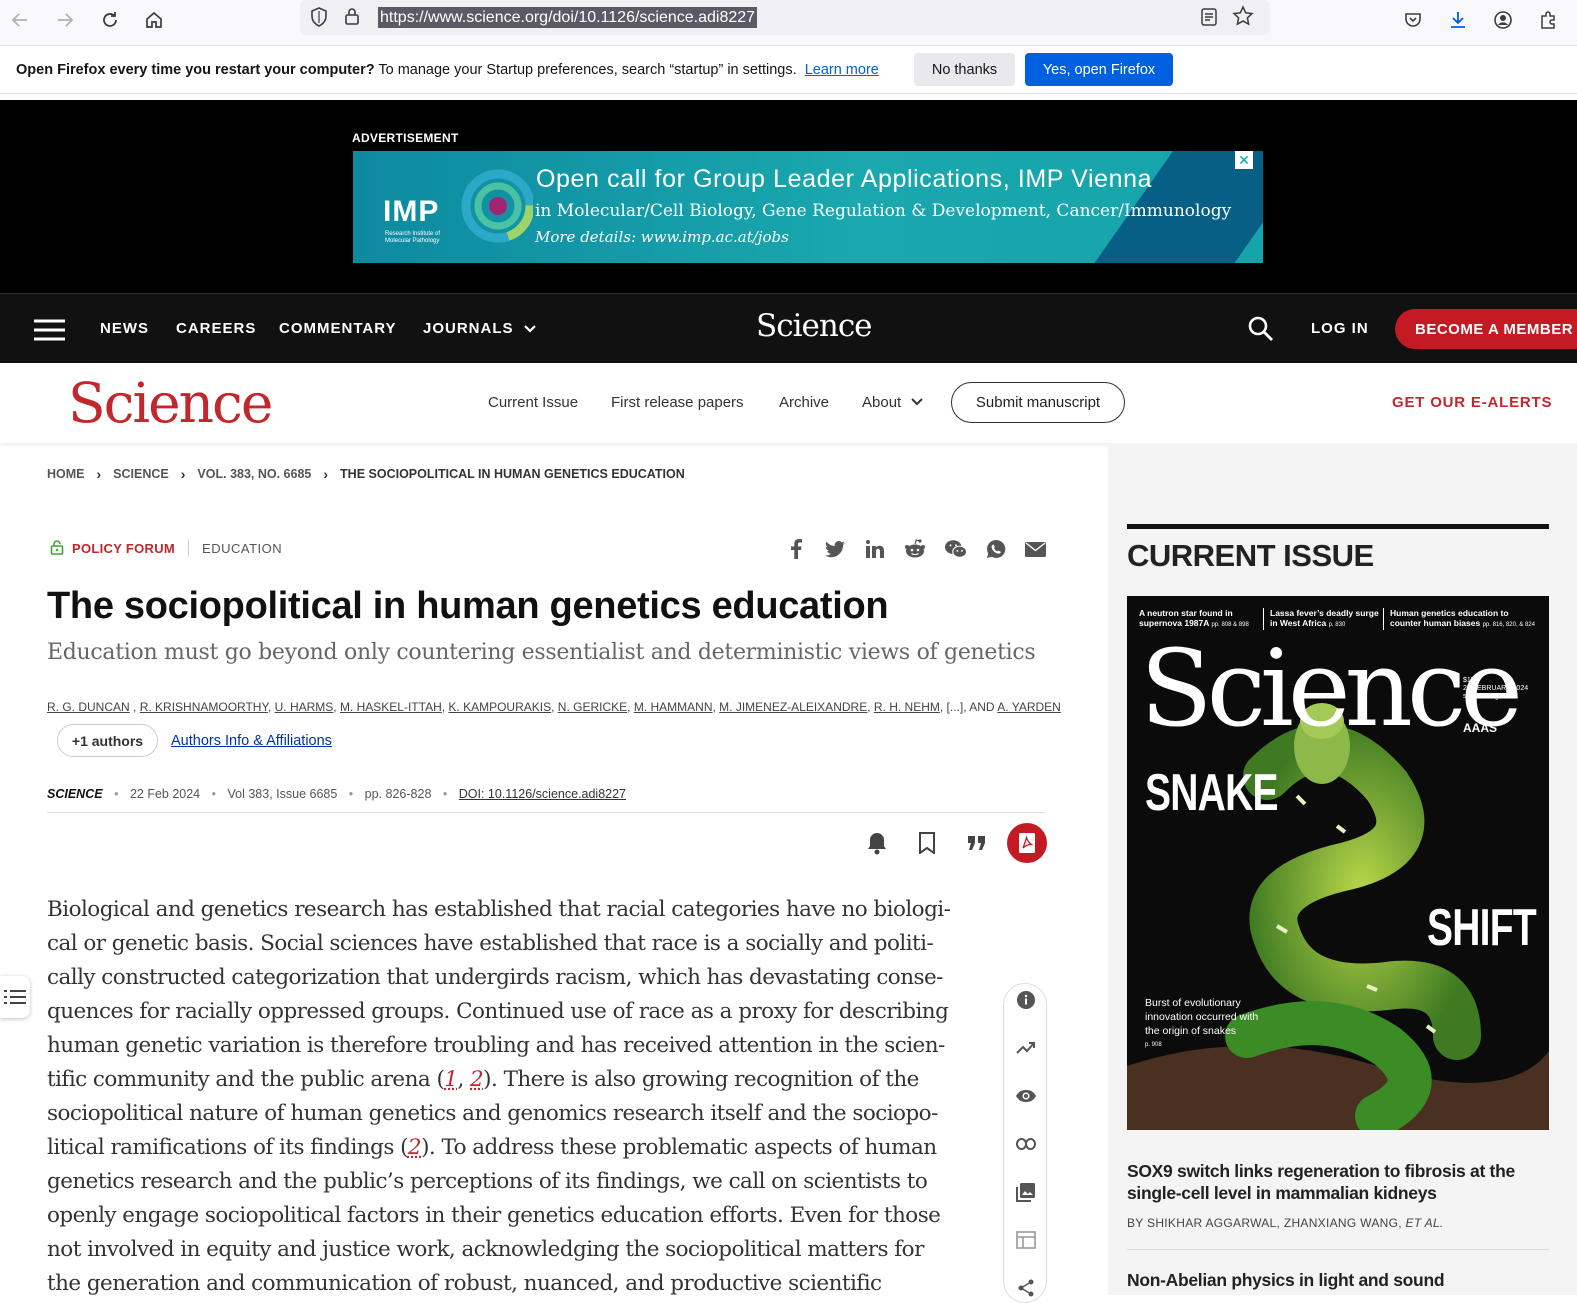 The width and height of the screenshot is (1577, 1303). I want to click on reddit-icon, so click(915, 549).